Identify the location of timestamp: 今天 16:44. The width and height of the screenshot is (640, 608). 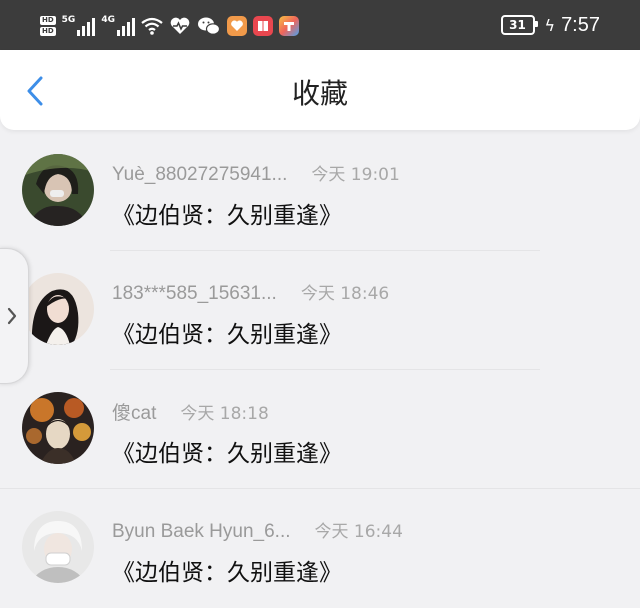
(358, 532).